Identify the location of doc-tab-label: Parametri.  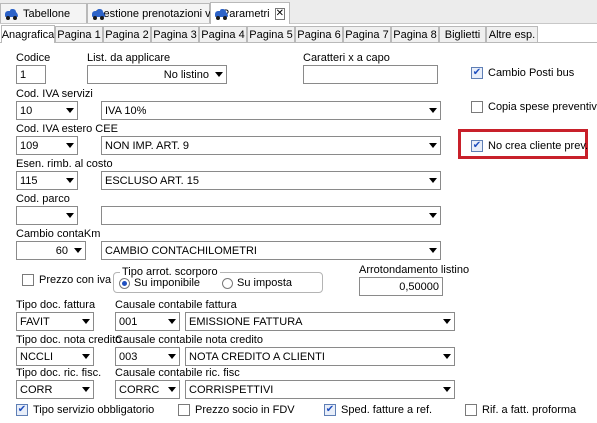
(245, 13).